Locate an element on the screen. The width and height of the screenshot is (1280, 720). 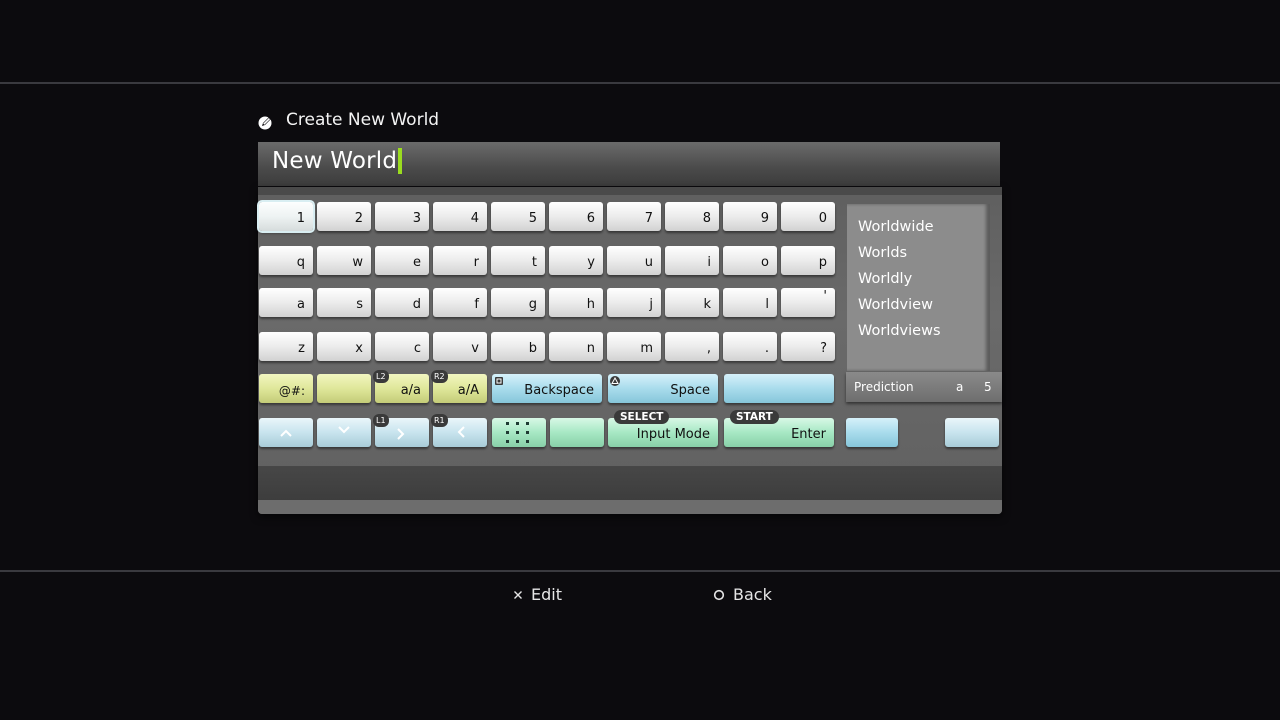
key-x: x is located at coordinates (344, 346).